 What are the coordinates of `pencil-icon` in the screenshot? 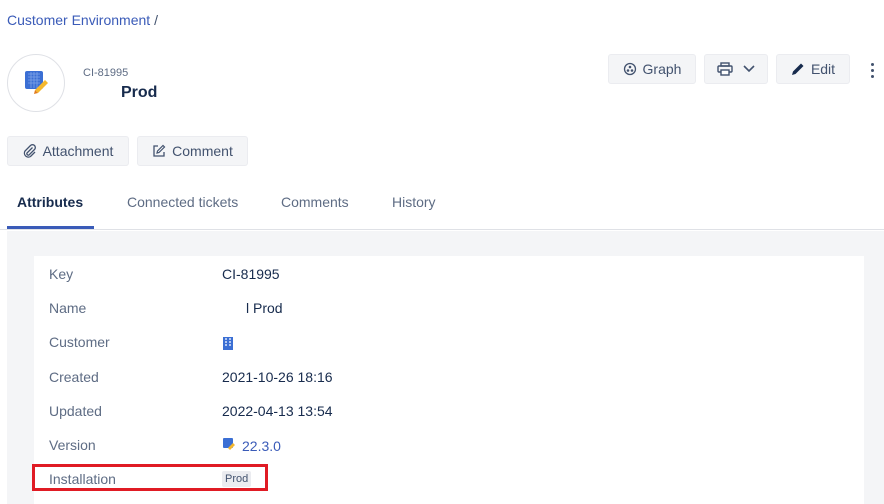 It's located at (798, 69).